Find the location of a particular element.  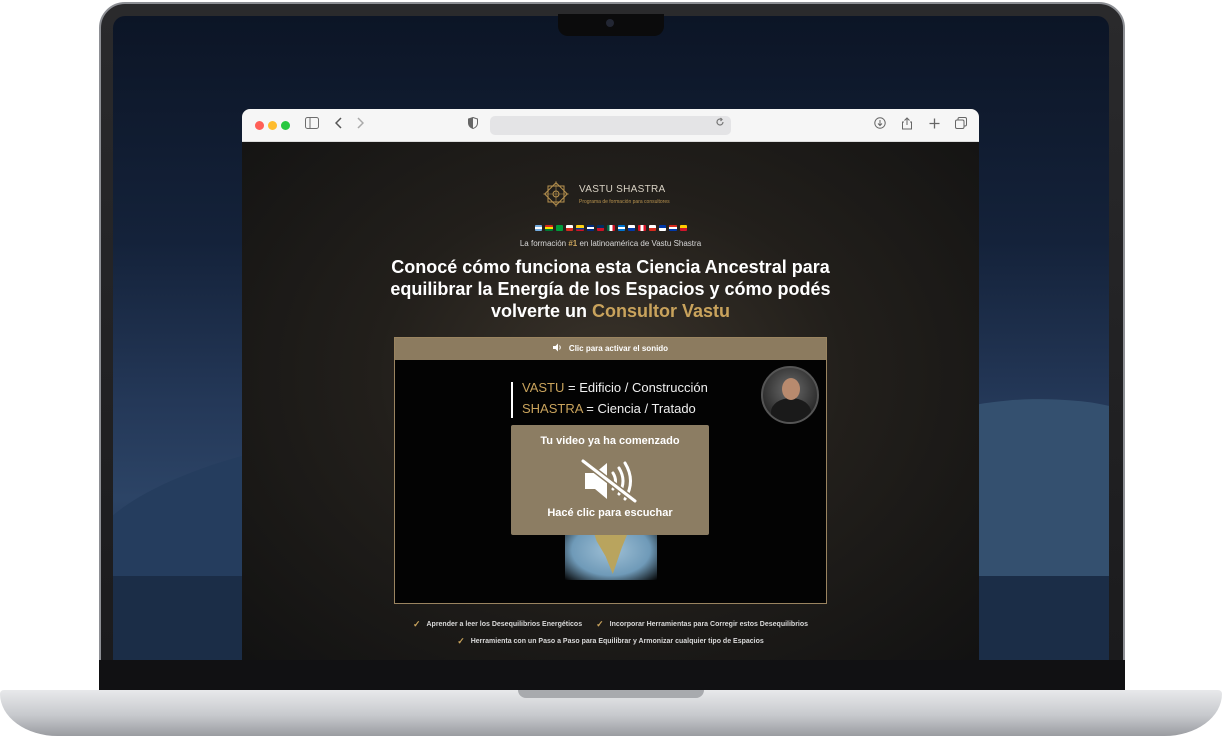

tagline-suffix: en latinoamérica de Vastu Shastra is located at coordinates (639, 243).